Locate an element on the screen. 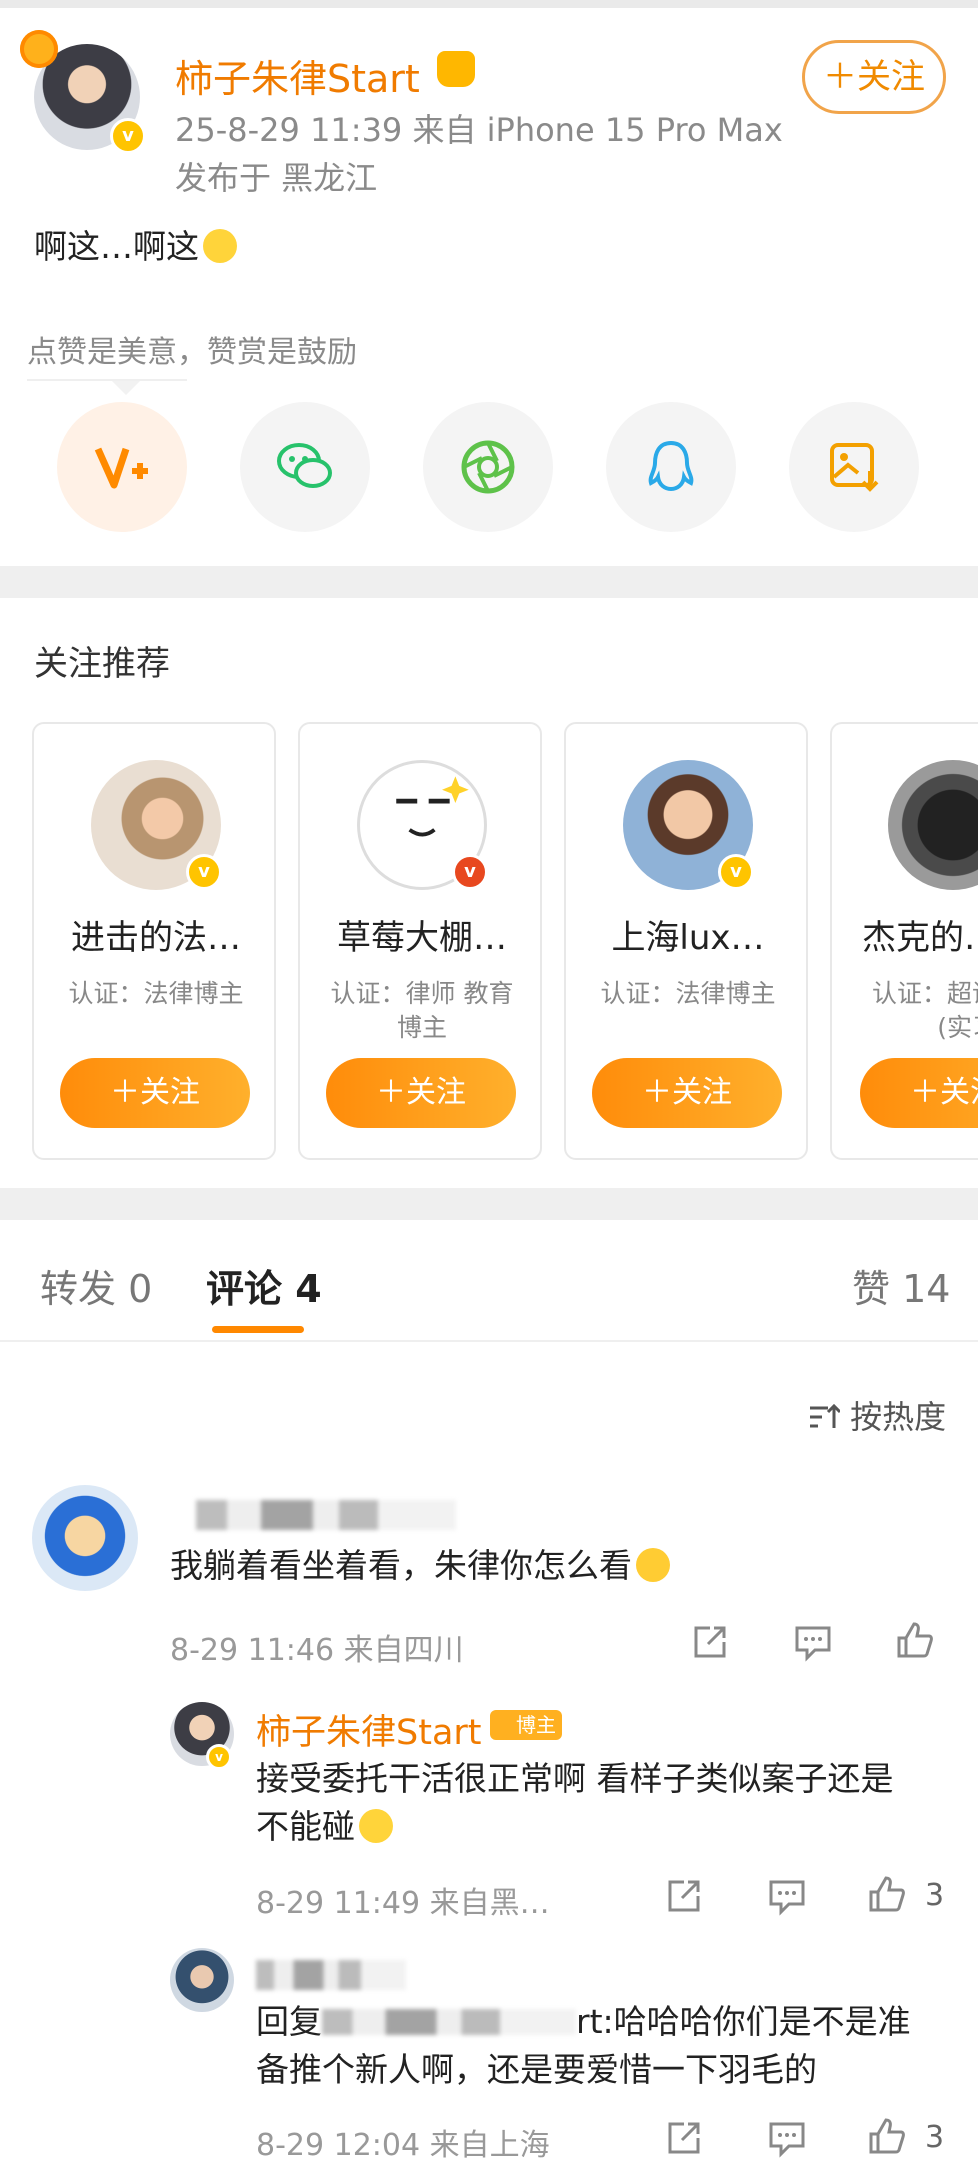 This screenshot has width=978, height=2181. tab-likes: 赞 14 is located at coordinates (901, 1285).